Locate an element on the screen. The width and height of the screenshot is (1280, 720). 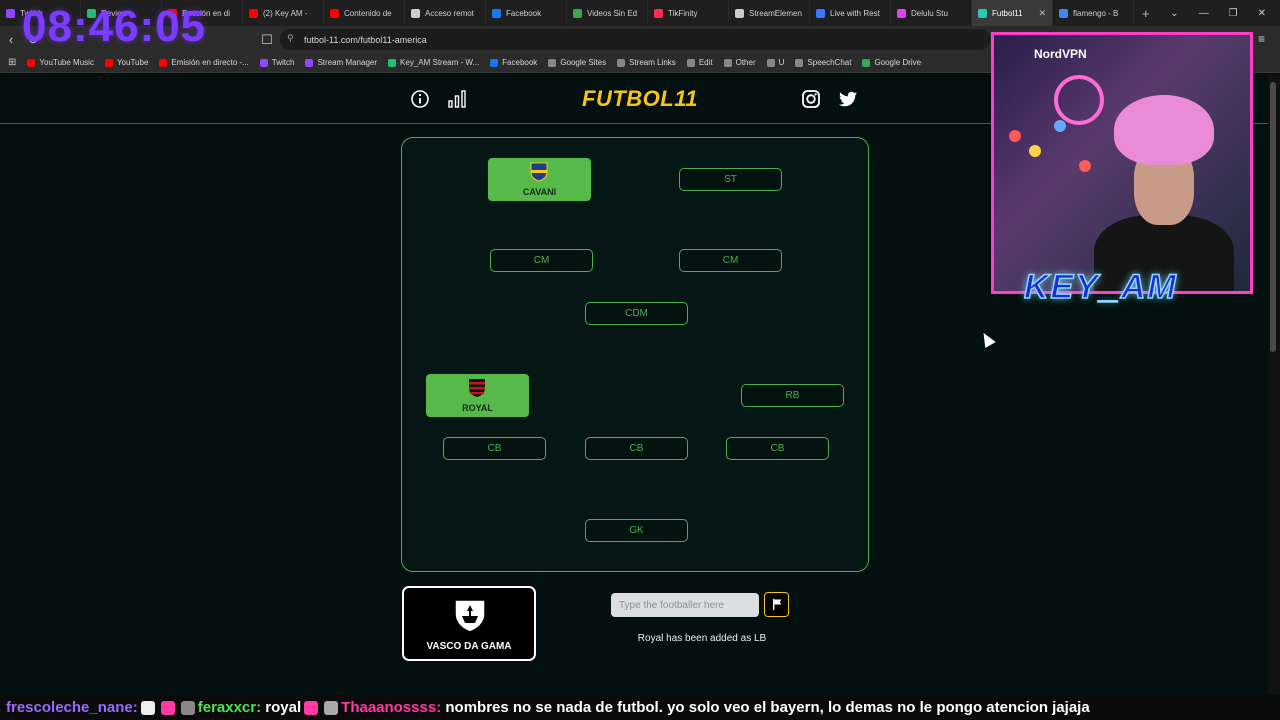
site-info-icon: ⚲ is located at coordinates (290, 38).